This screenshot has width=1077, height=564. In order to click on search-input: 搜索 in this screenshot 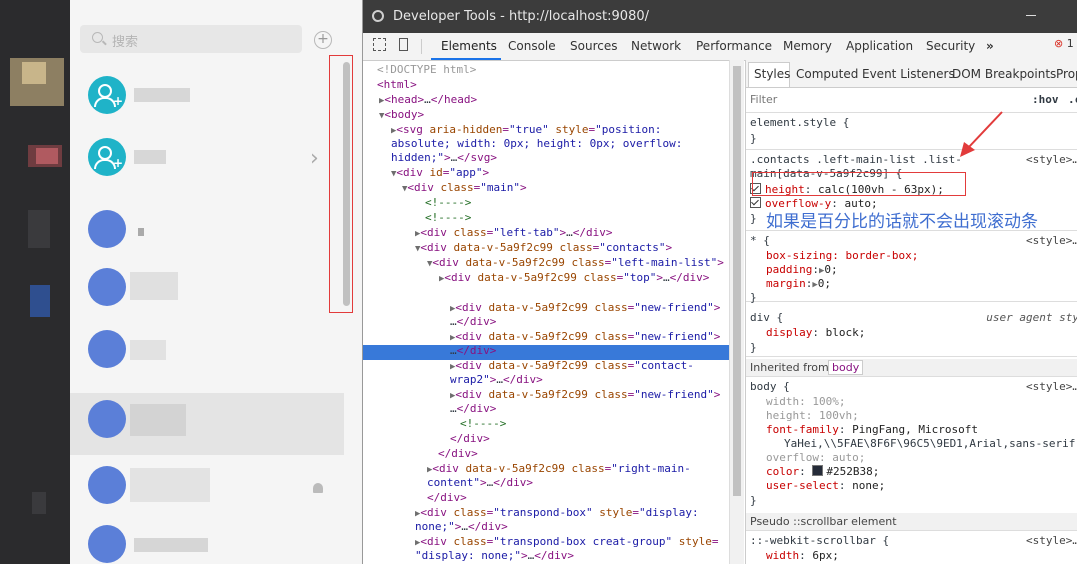, I will do `click(191, 39)`.